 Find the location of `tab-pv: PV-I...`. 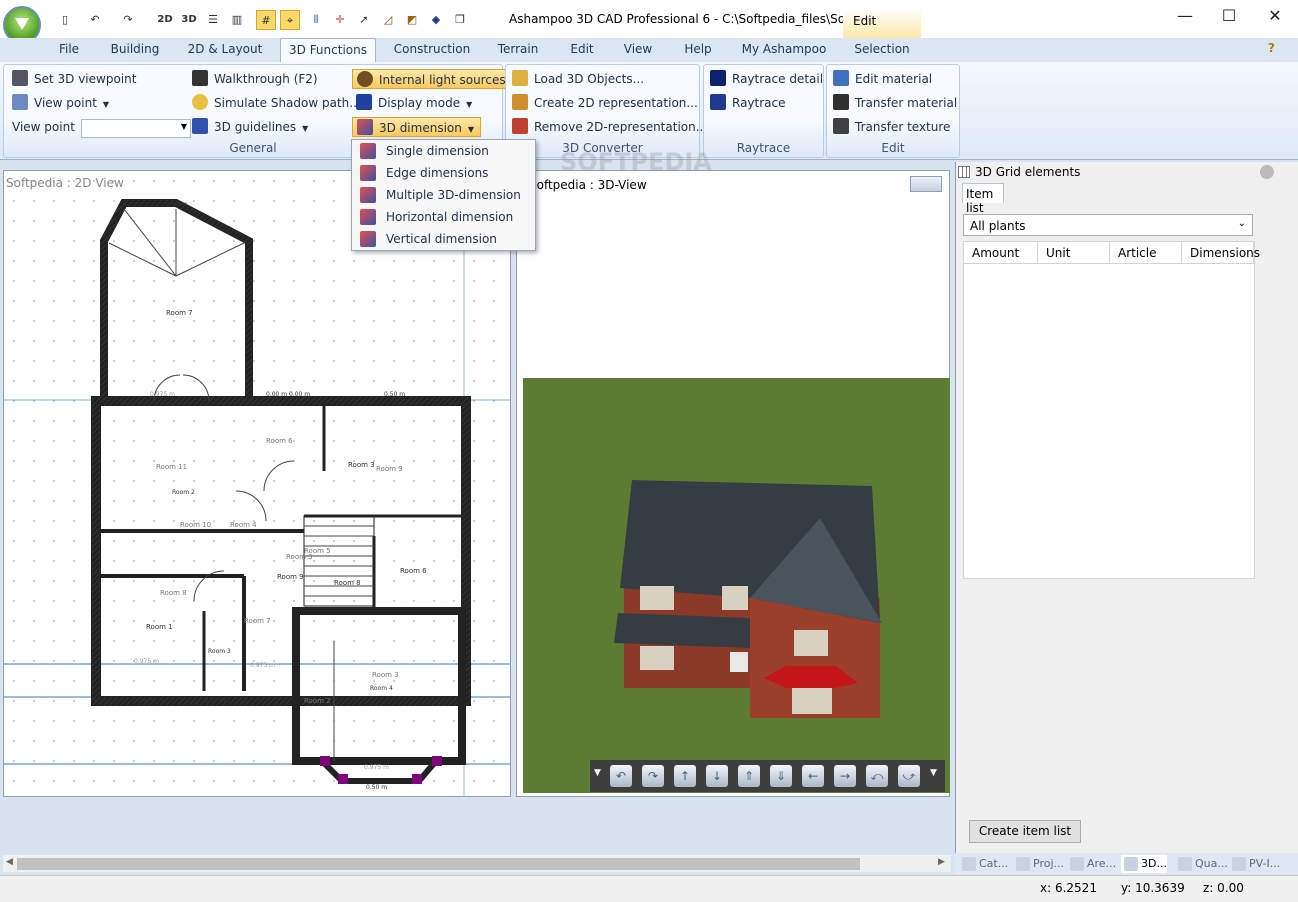

tab-pv: PV-I... is located at coordinates (1254, 864).